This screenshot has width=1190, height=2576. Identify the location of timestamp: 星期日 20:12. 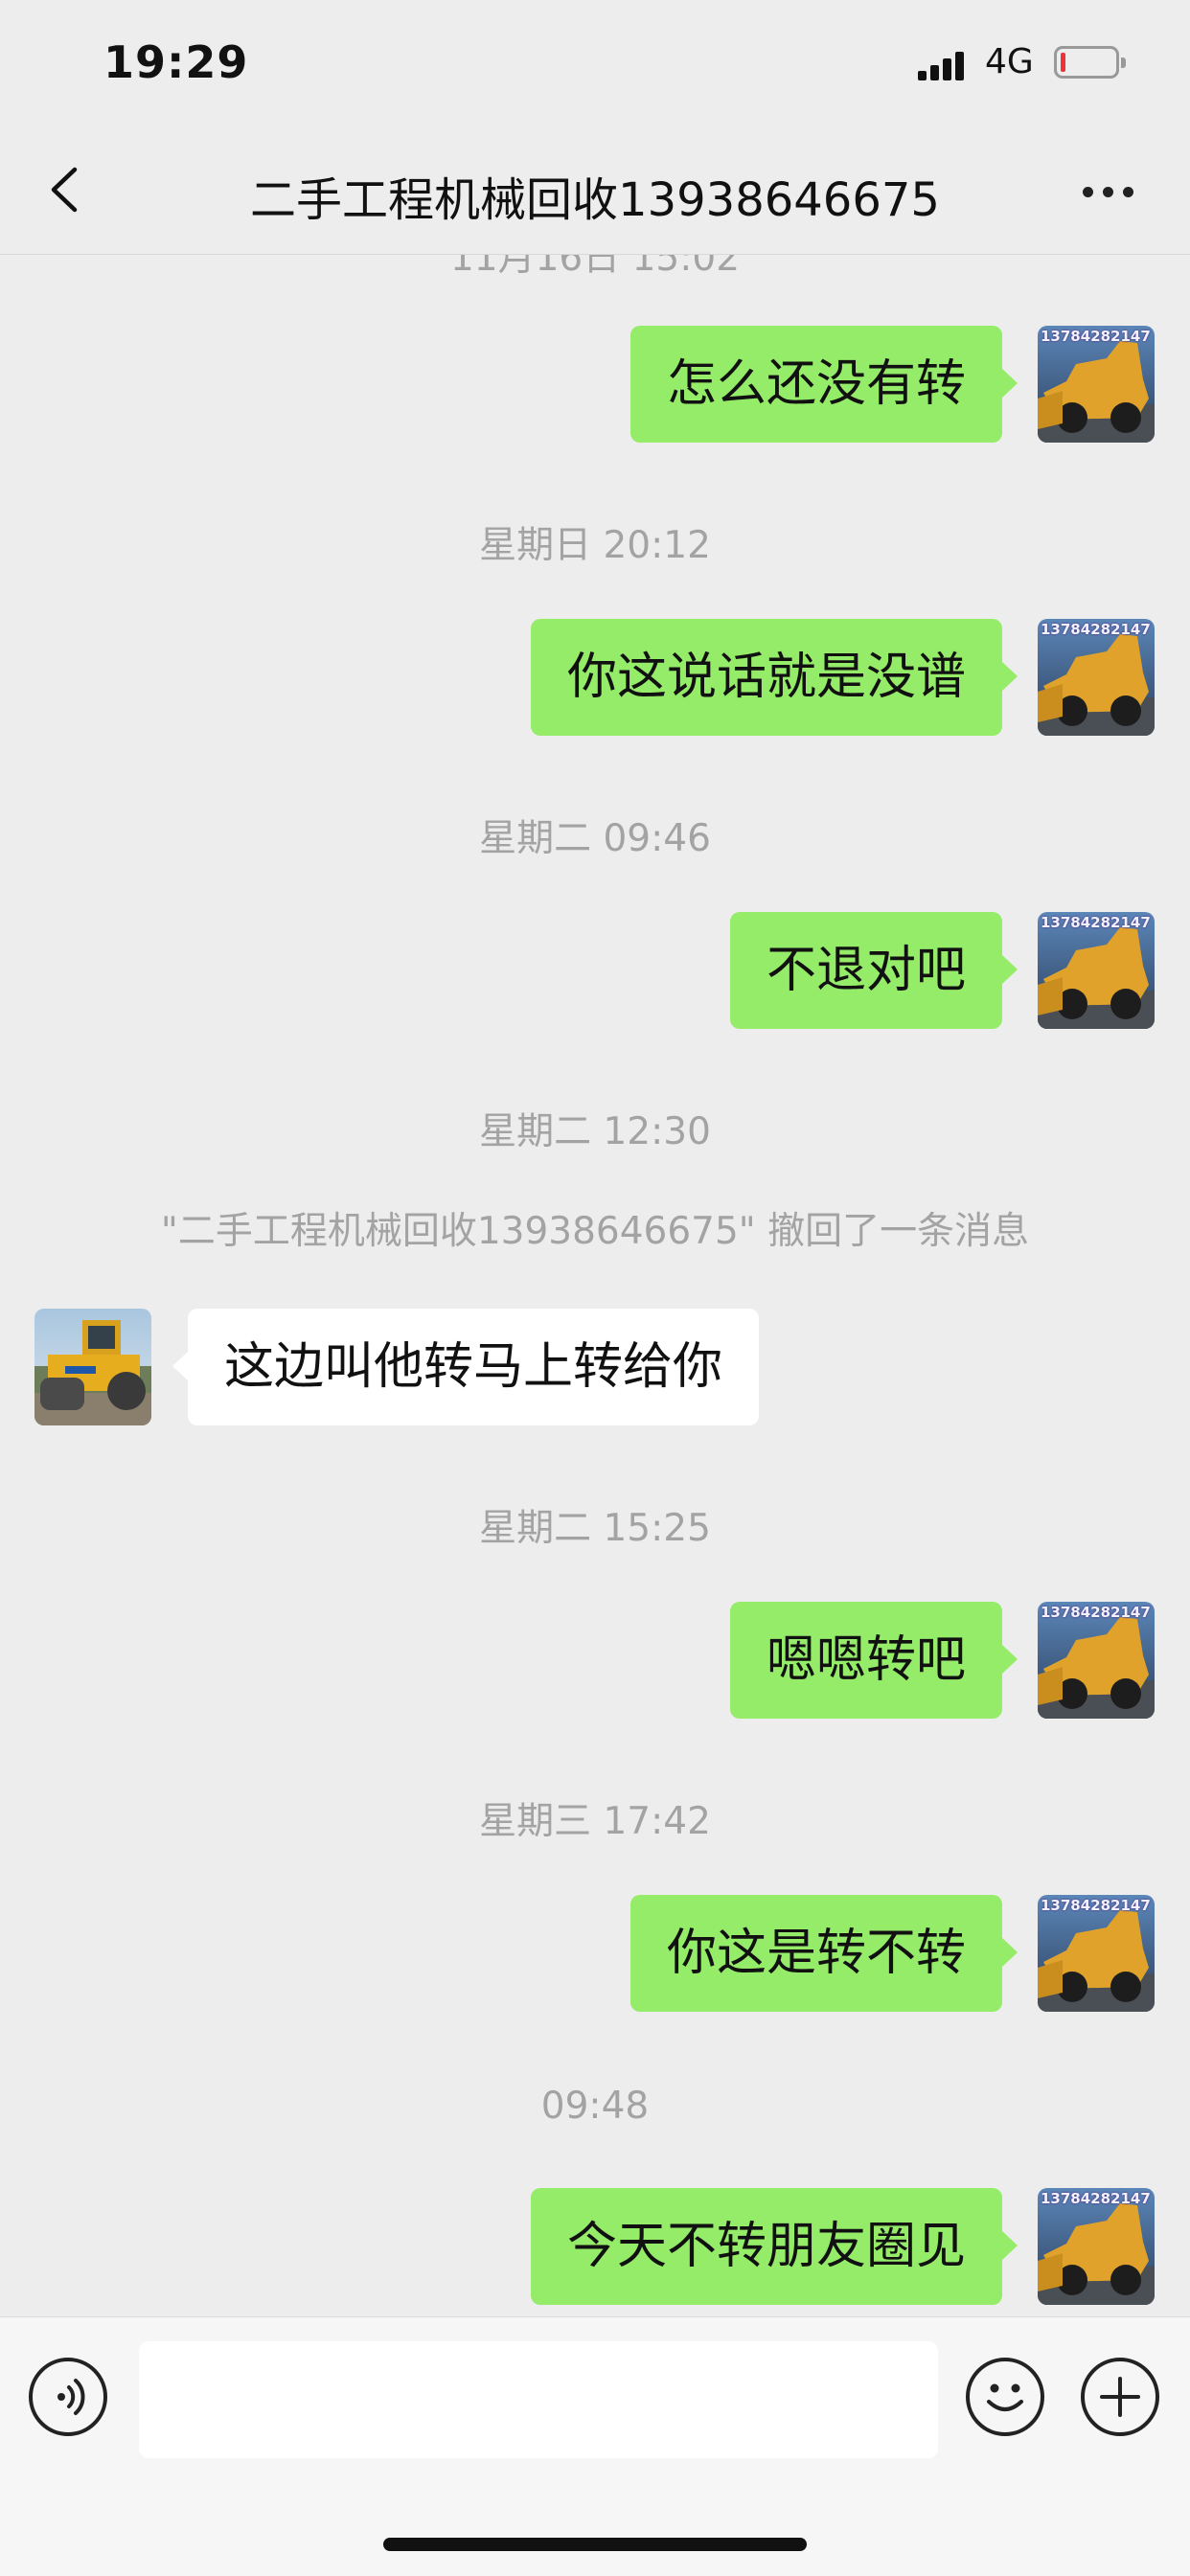
(595, 545).